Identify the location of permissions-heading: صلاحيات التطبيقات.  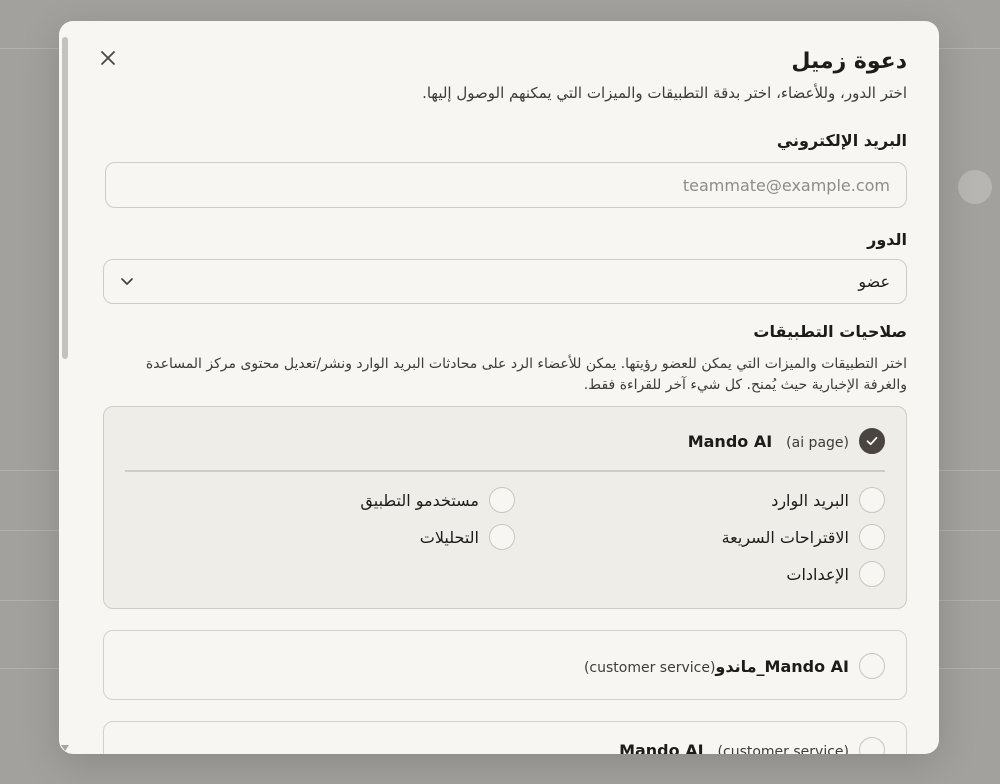
(830, 331).